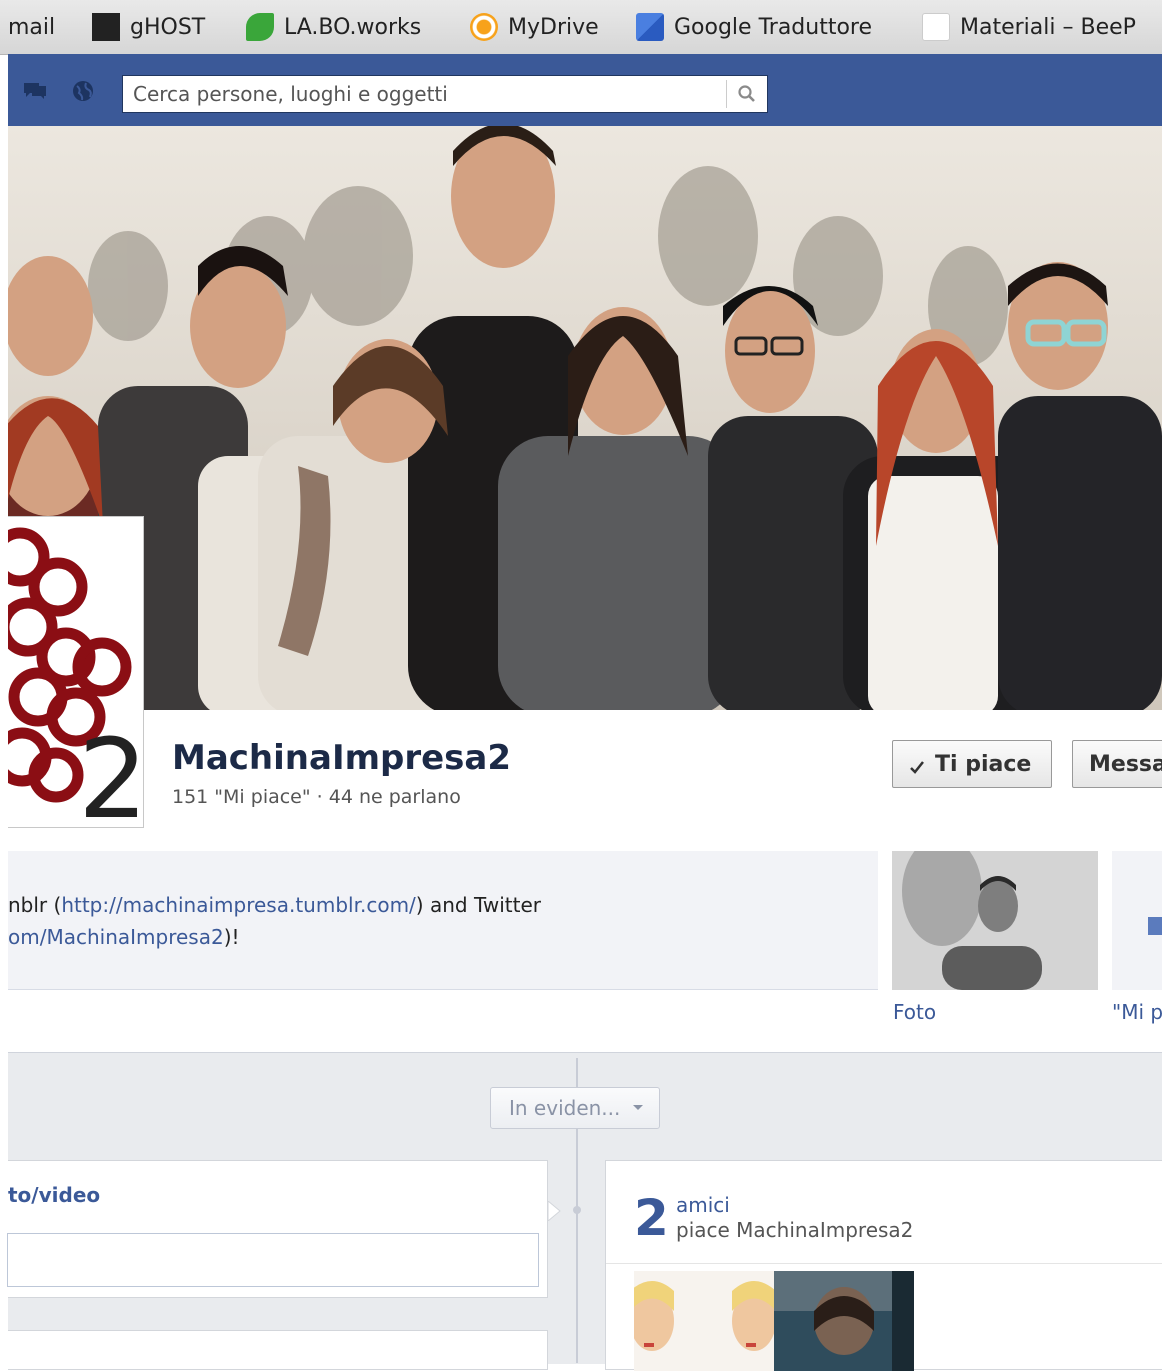  I want to click on globe-notifications-icon, so click(83, 91).